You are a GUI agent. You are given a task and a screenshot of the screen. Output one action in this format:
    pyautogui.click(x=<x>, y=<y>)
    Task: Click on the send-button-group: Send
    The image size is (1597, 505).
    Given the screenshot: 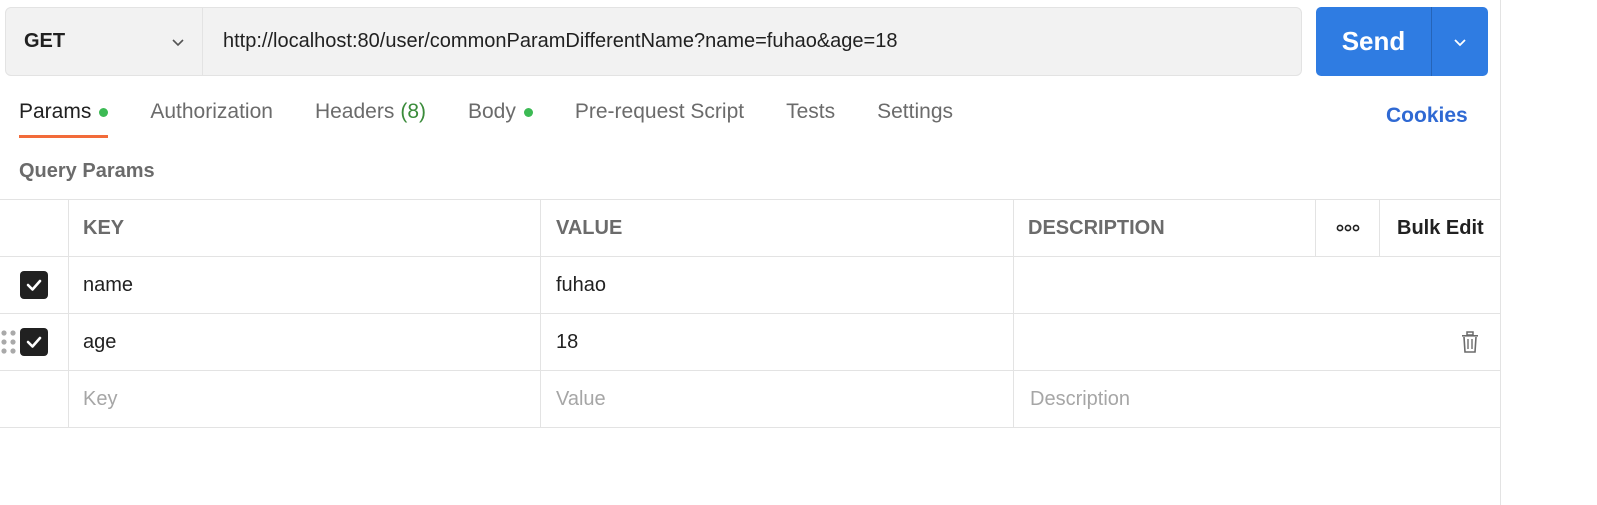 What is the action you would take?
    pyautogui.click(x=1402, y=41)
    